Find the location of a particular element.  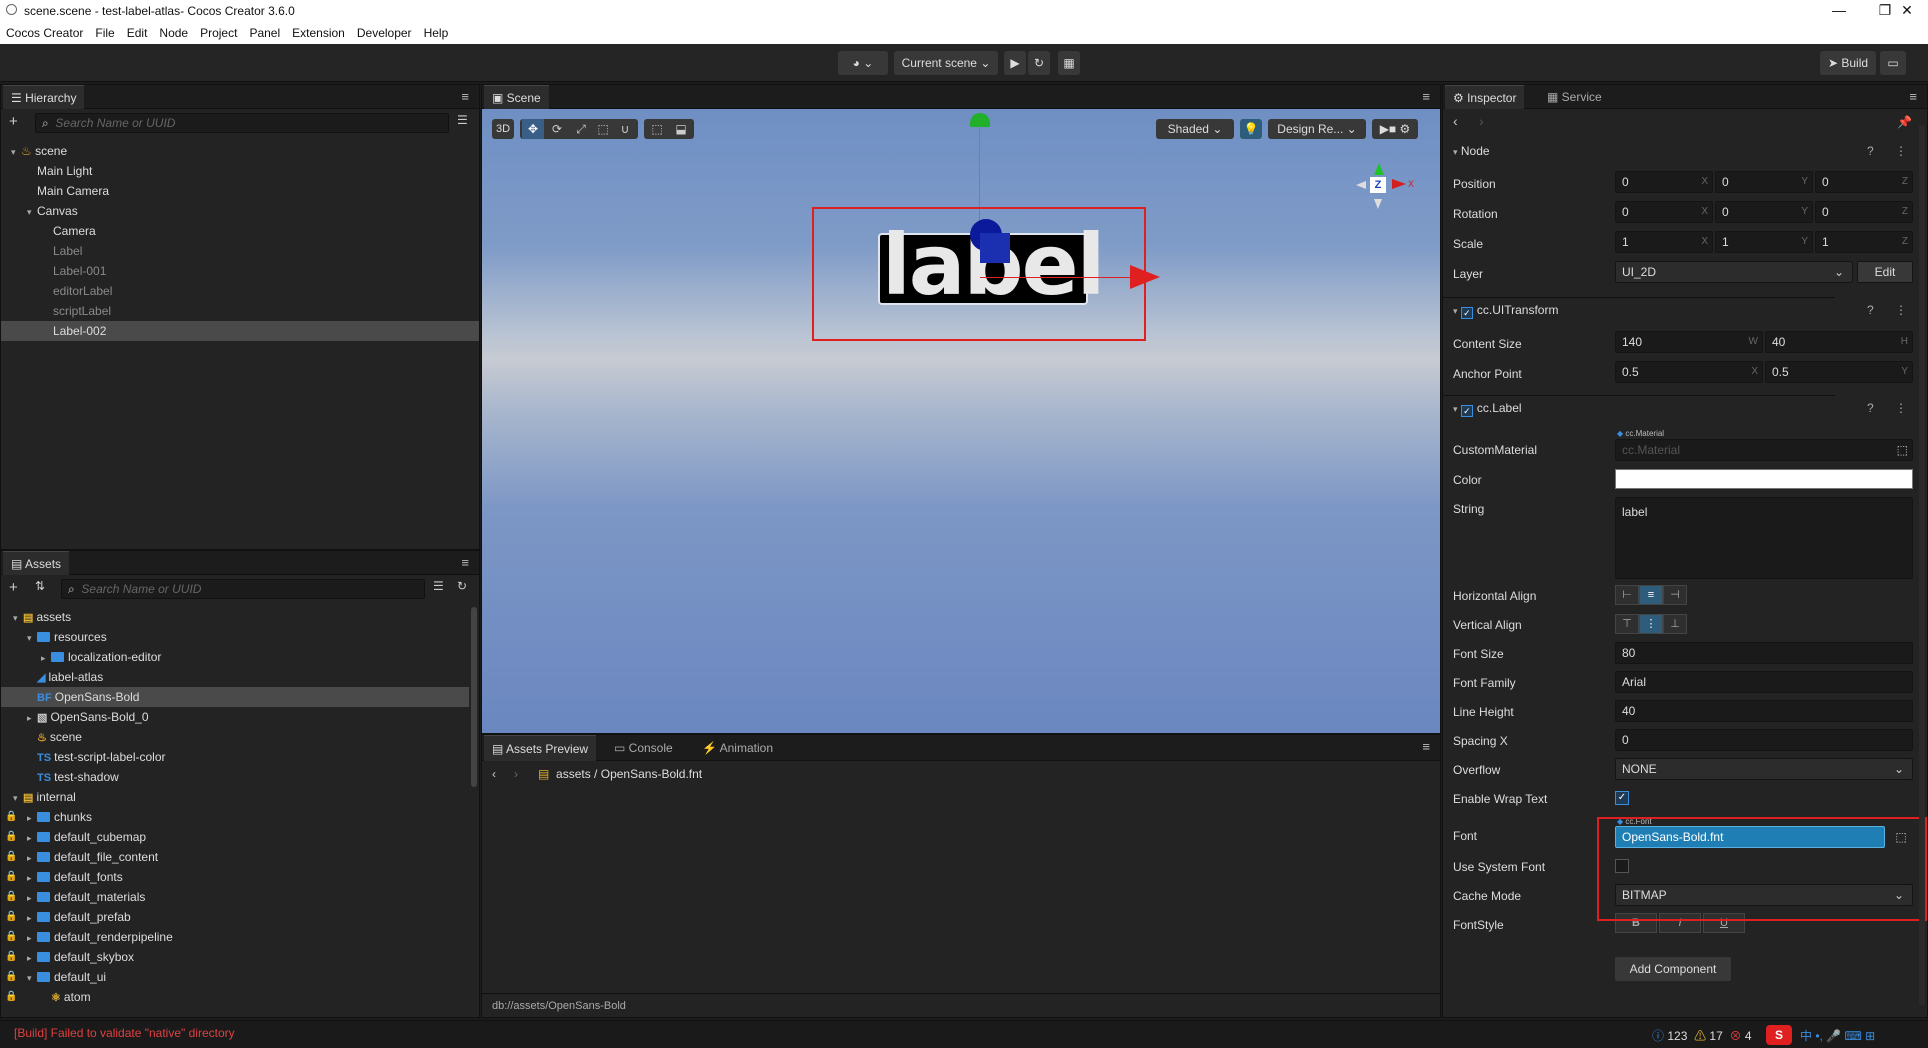

asset-item: 🔒 ▸ default_prefab is located at coordinates (235, 917).